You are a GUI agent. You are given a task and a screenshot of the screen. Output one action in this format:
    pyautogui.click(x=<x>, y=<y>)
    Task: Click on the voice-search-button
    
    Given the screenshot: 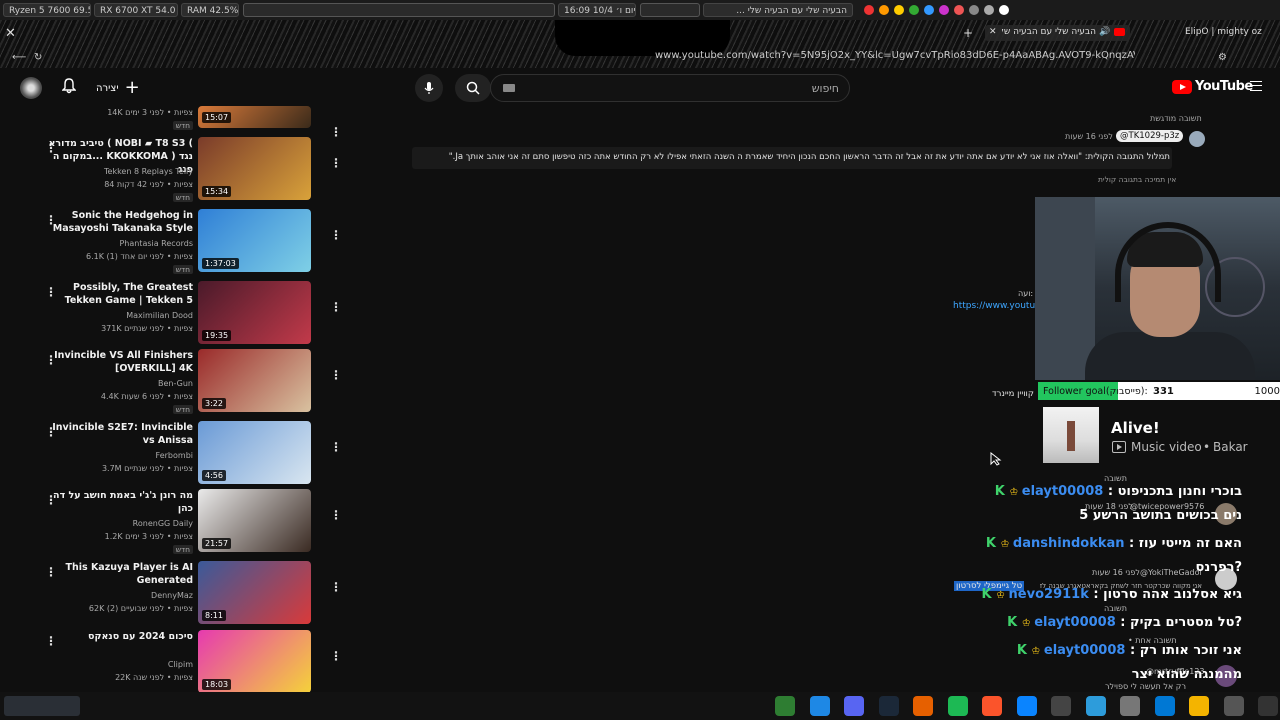 What is the action you would take?
    pyautogui.click(x=429, y=88)
    